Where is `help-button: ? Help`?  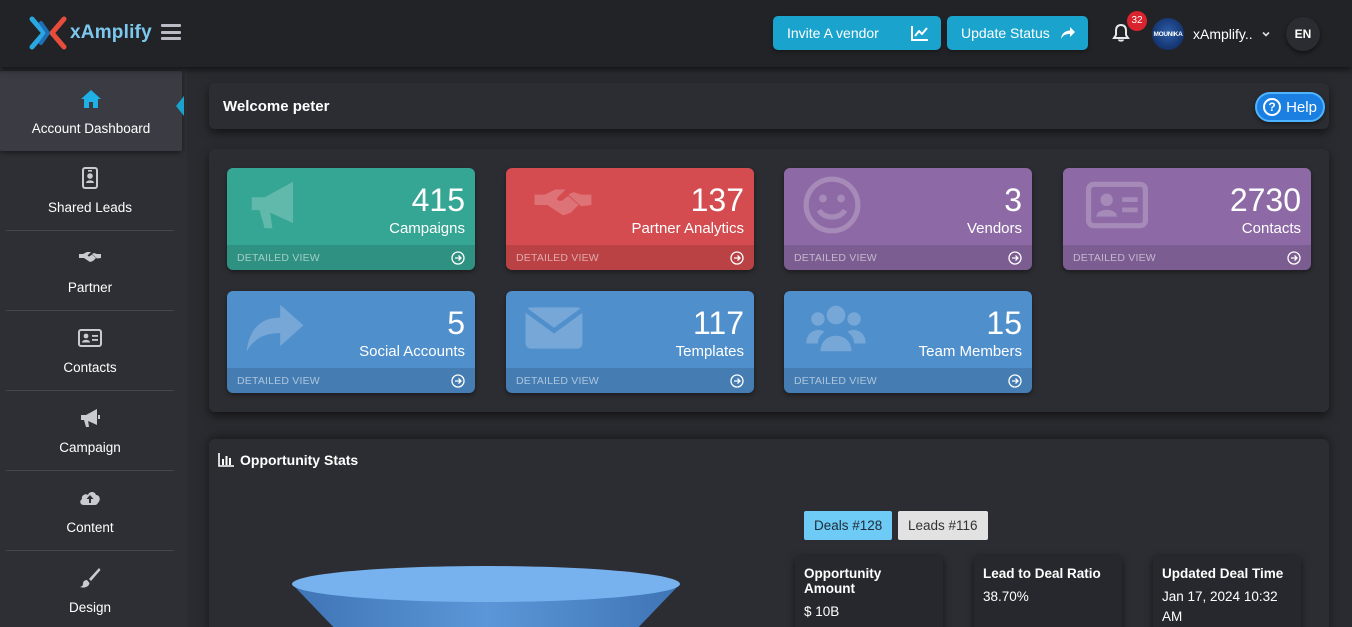
help-button: ? Help is located at coordinates (1290, 107).